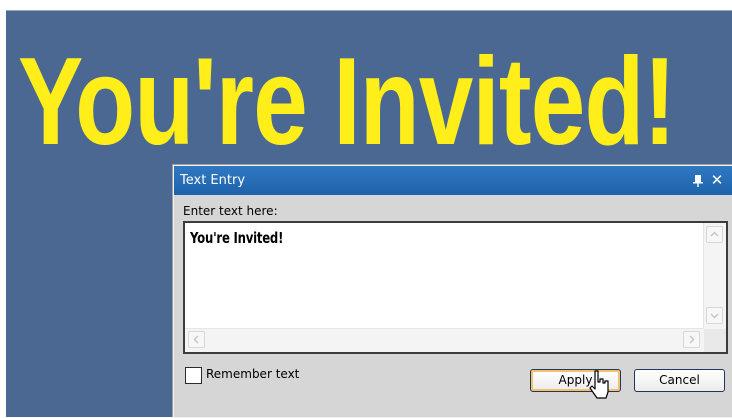 The height and width of the screenshot is (418, 732). I want to click on remember-text-label: Remember text, so click(252, 374).